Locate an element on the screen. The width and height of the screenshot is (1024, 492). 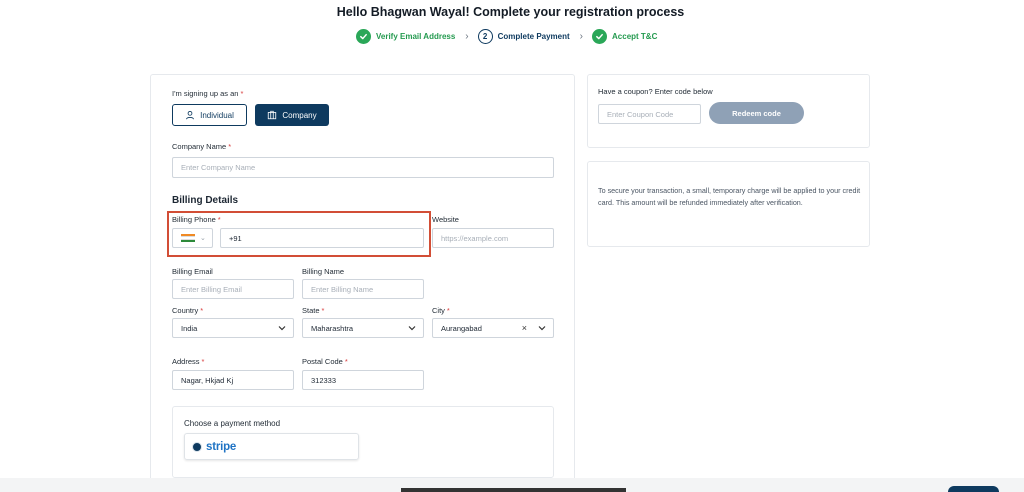
company-label: Company is located at coordinates (299, 115).